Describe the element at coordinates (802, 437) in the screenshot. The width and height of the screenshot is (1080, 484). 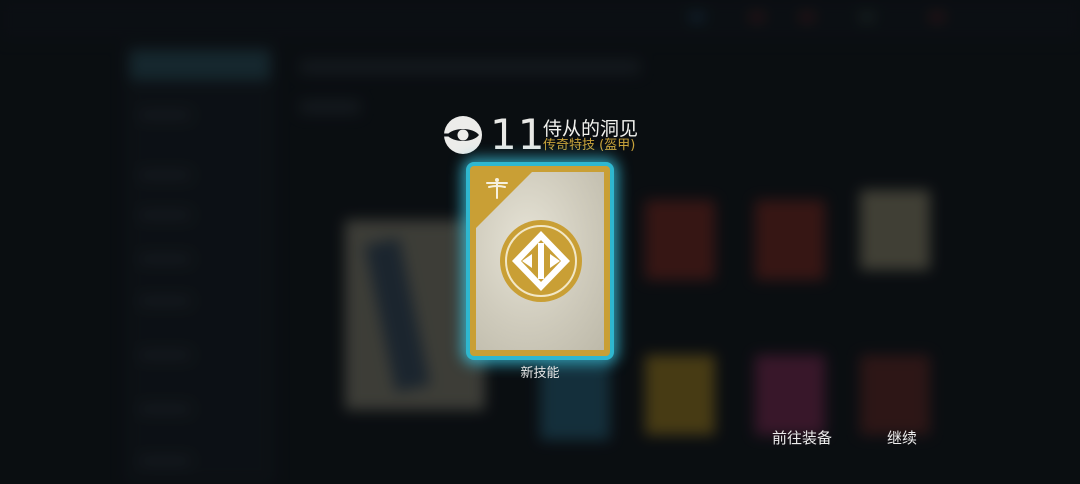
I see `go-to-equipment-button: 前往装备` at that location.